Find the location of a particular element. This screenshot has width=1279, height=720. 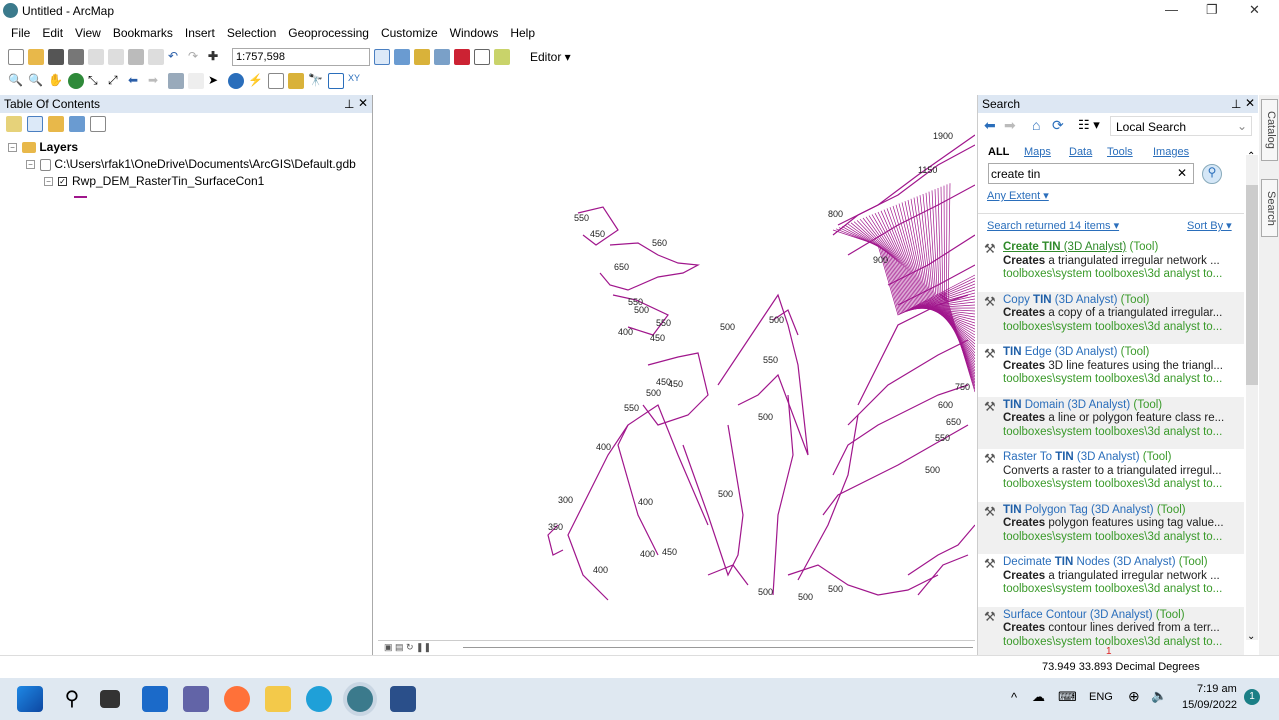

hyperlink-icon: ⚡ is located at coordinates (256, 81).